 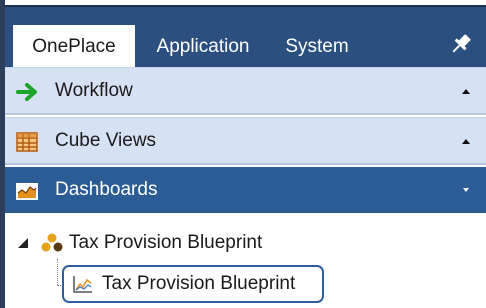 I want to click on tree-connector-vertical, so click(x=57, y=272).